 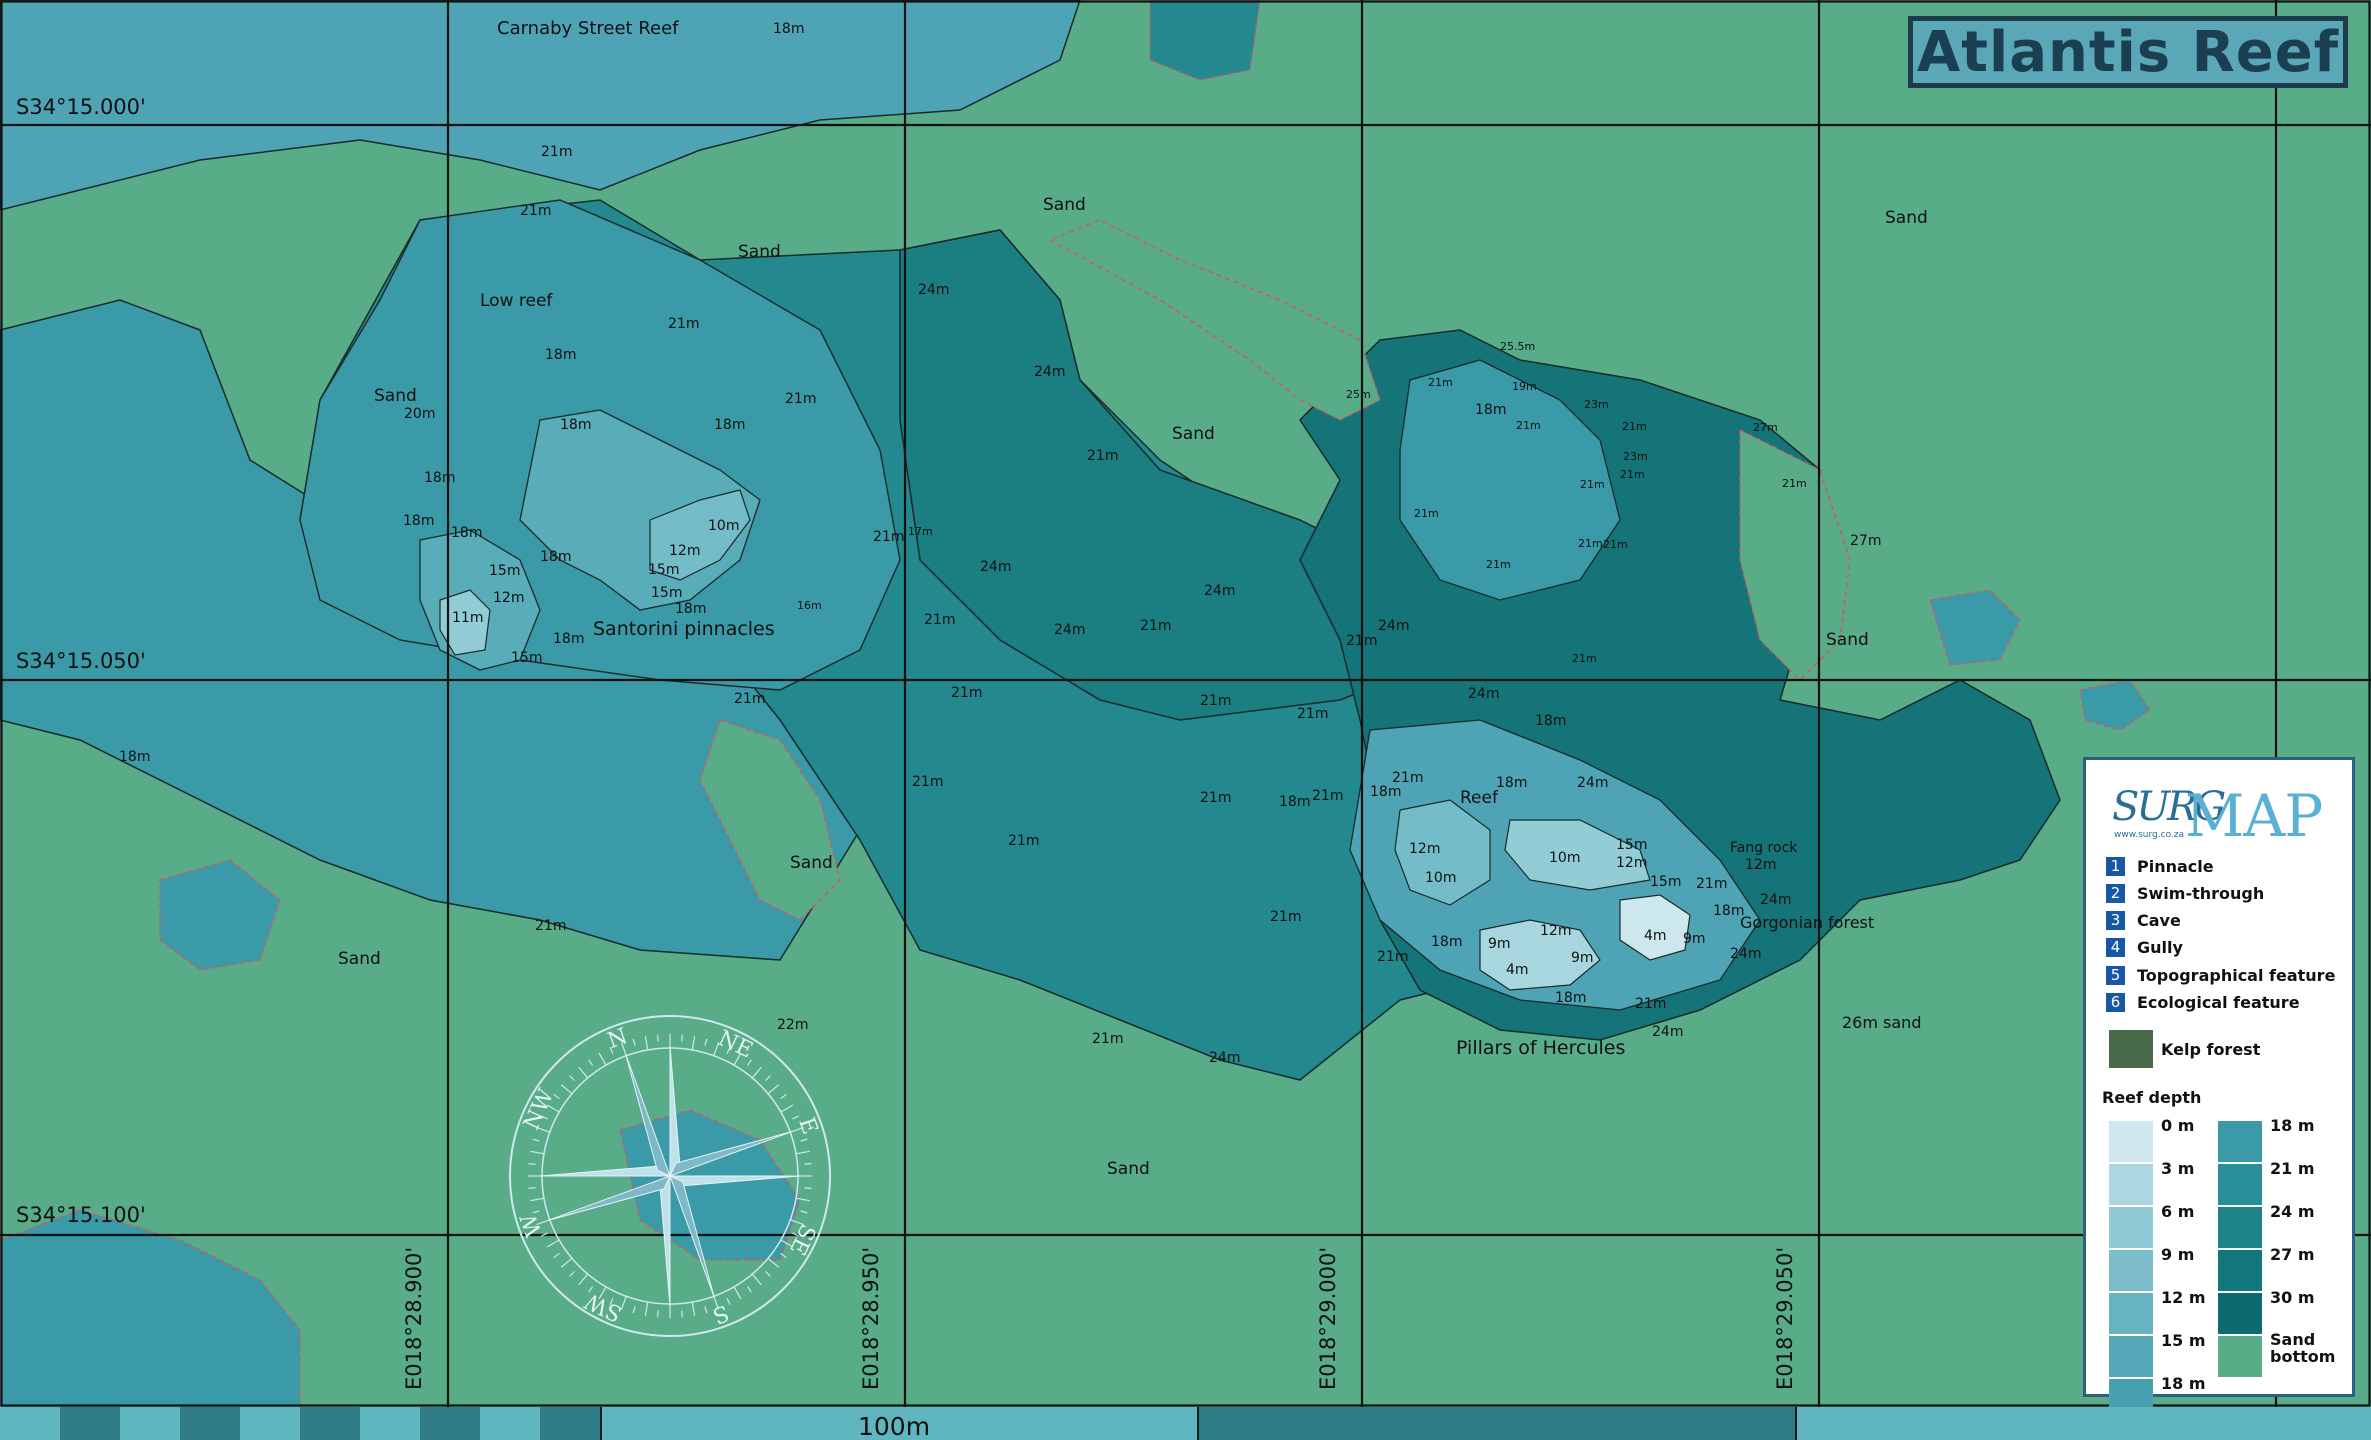 What do you see at coordinates (1358, 394) in the screenshot?
I see `depth-label: 25m` at bounding box center [1358, 394].